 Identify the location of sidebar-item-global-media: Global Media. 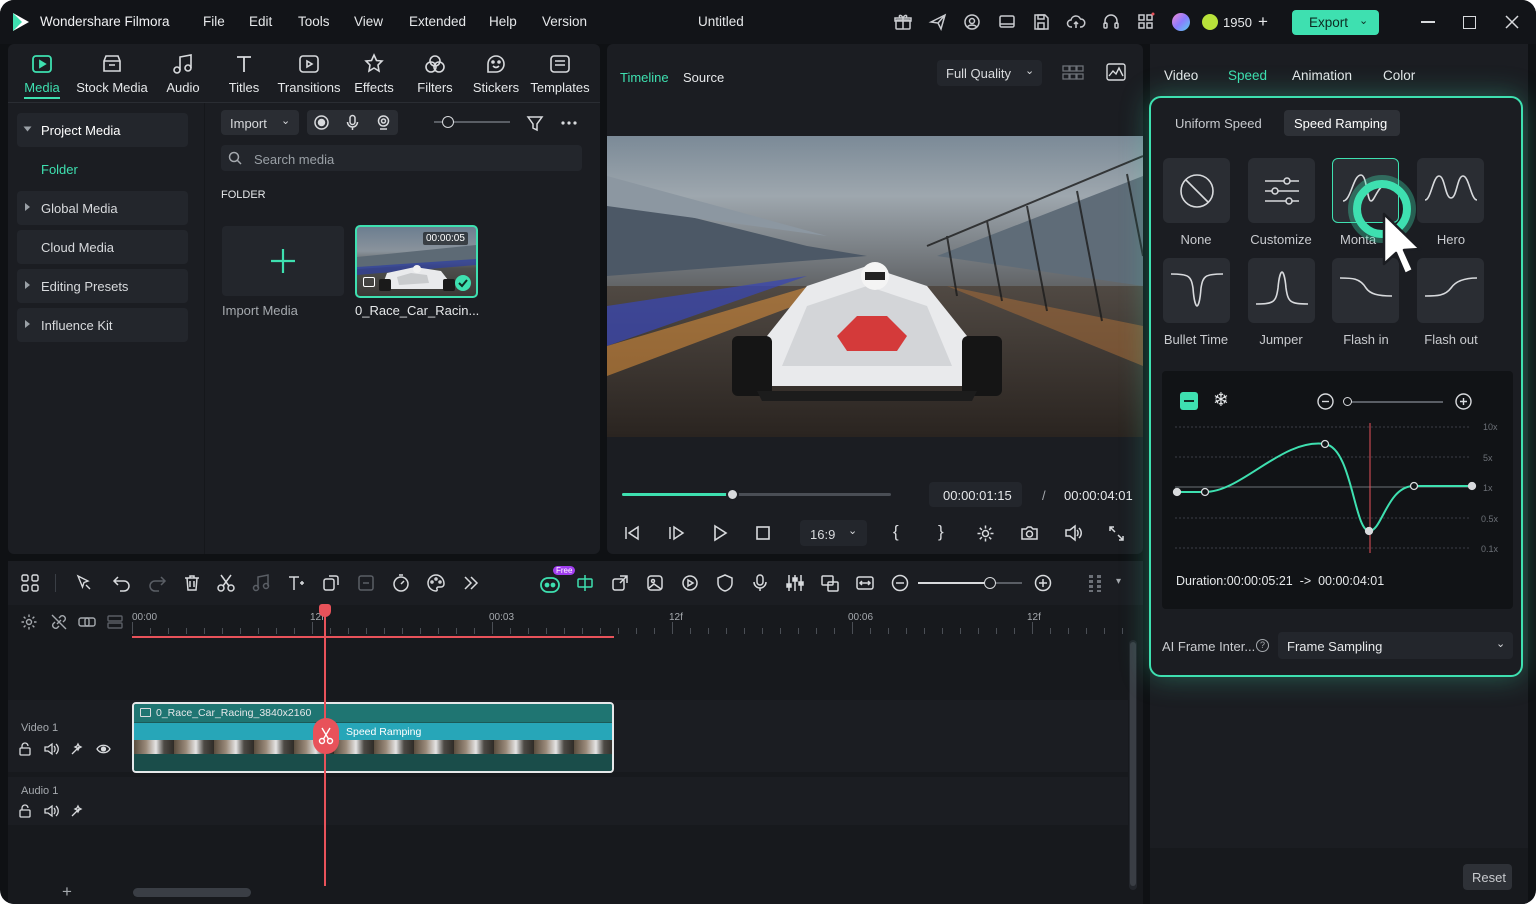
(102, 208).